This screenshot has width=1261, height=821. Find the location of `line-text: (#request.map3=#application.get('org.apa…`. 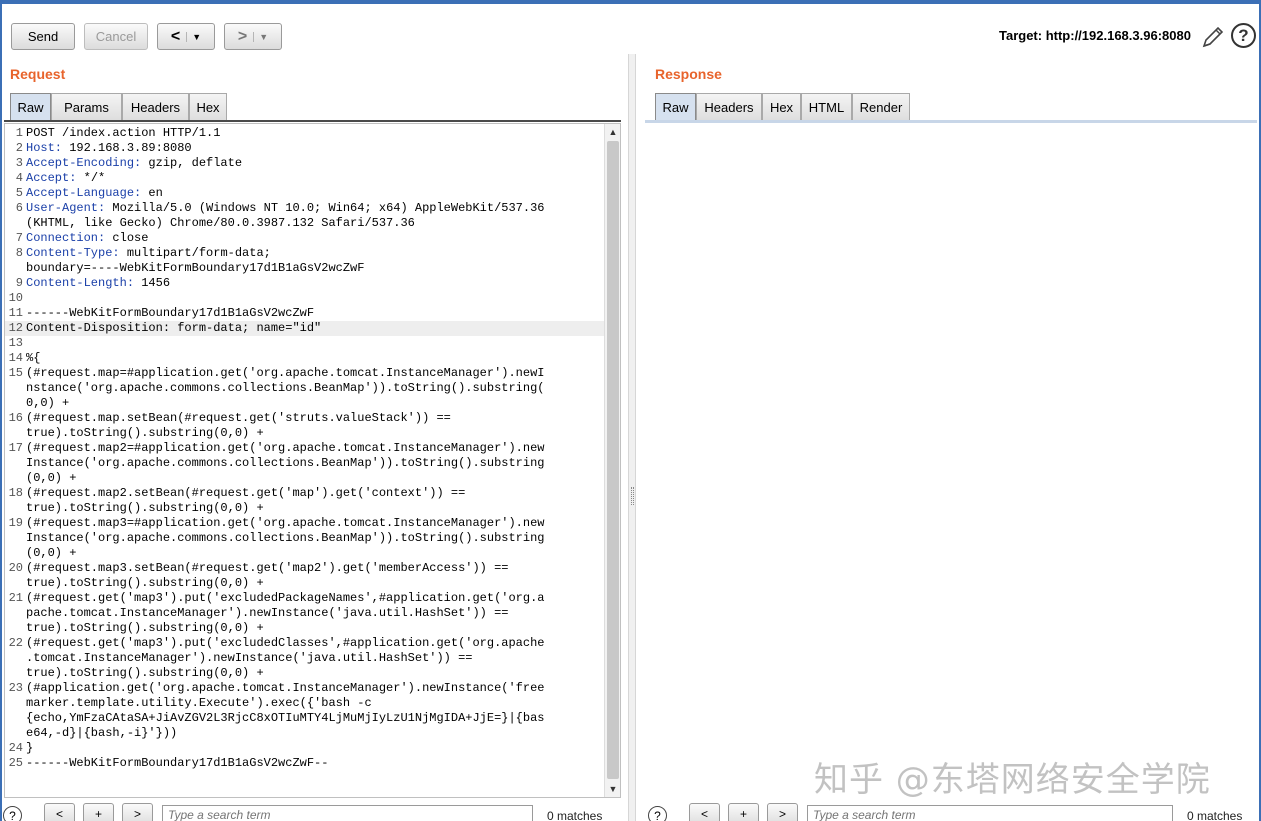

line-text: (#request.map3=#application.get('org.apa… is located at coordinates (285, 523).